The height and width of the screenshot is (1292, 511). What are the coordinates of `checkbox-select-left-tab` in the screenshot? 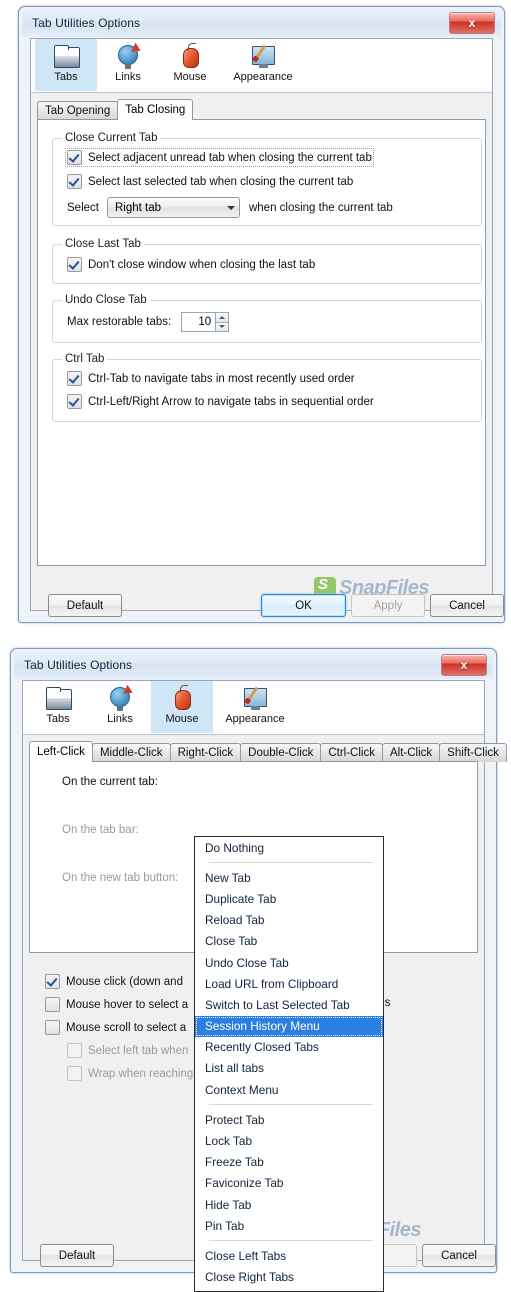 It's located at (74, 1050).